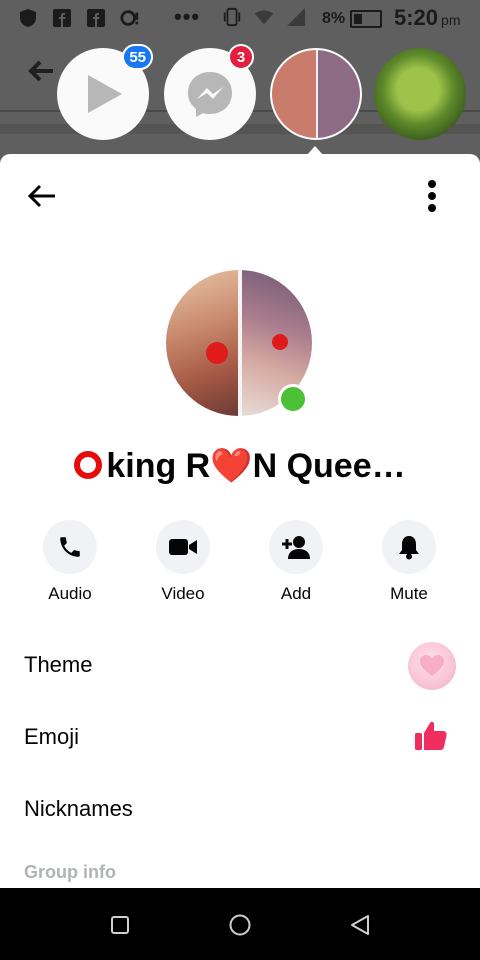  I want to click on unread-badge-messenger: 3, so click(241, 57).